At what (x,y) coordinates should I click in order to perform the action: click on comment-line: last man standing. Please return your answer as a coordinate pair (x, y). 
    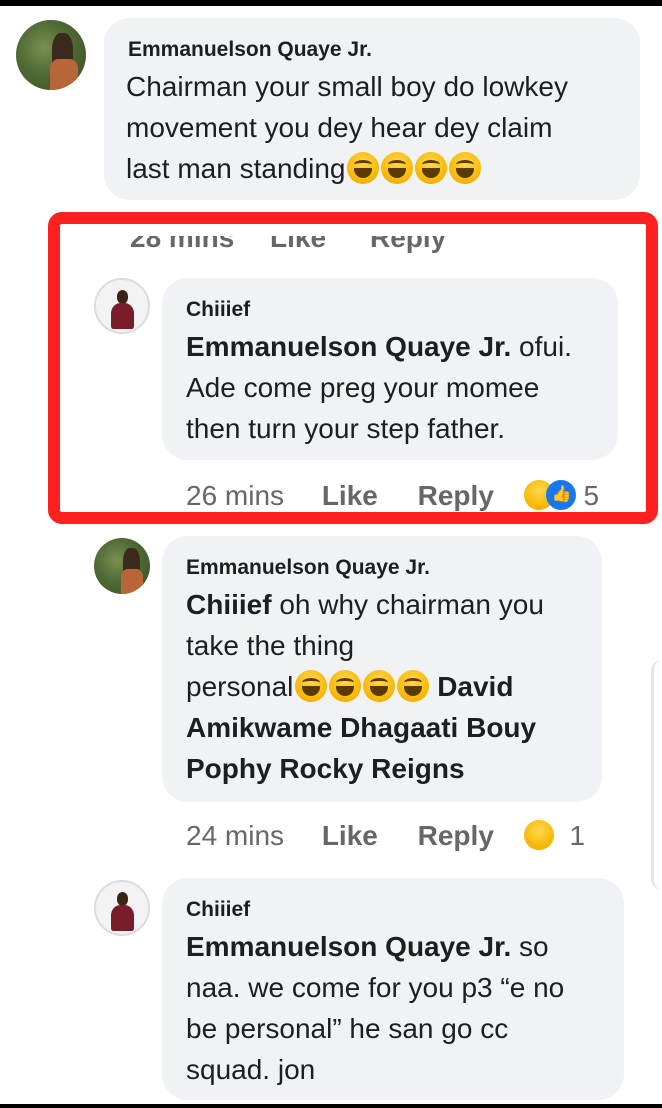
    Looking at the image, I should click on (381, 168).